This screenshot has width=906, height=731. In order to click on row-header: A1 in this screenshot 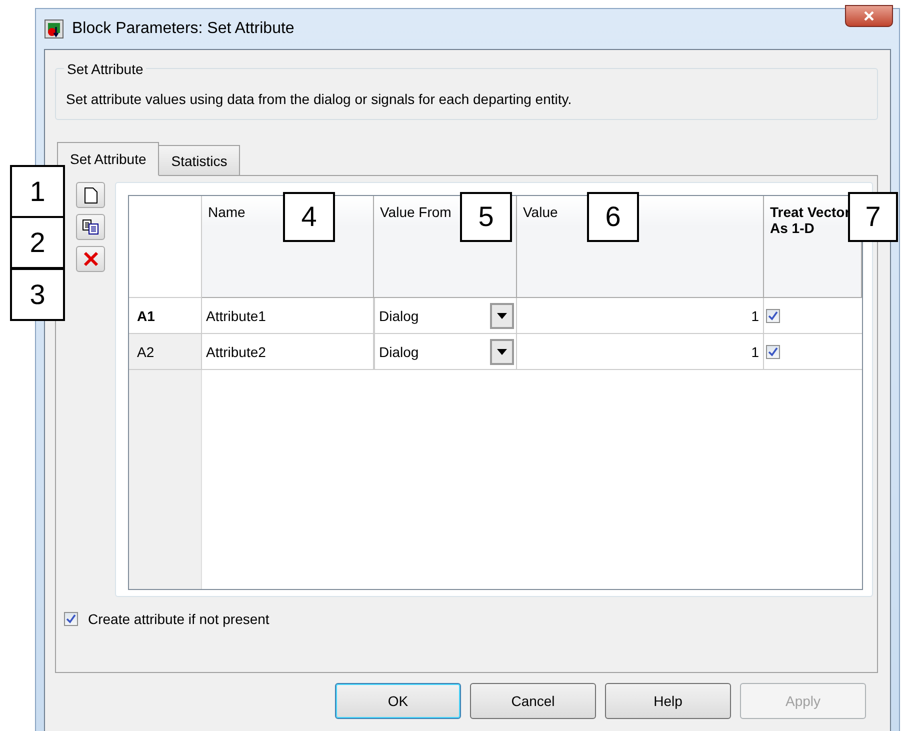, I will do `click(165, 316)`.